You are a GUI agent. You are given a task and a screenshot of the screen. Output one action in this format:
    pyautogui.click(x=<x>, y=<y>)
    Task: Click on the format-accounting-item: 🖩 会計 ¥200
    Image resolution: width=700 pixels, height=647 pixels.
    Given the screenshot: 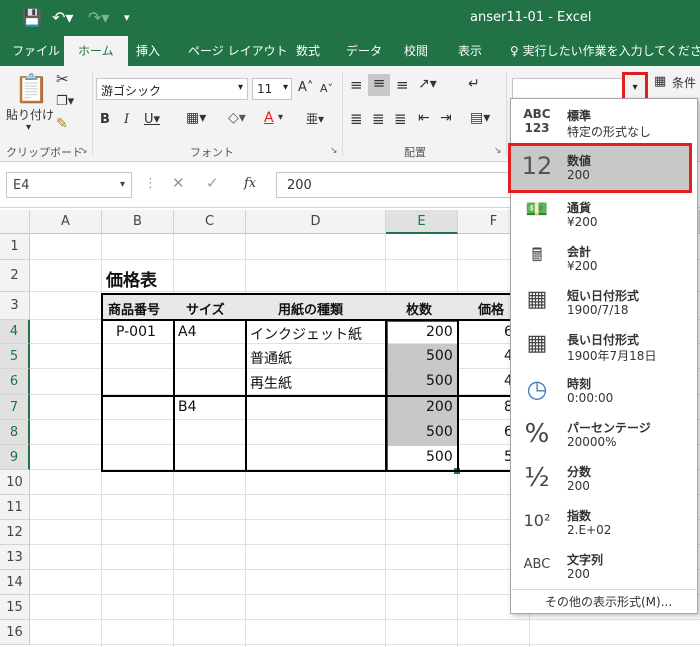 What is the action you would take?
    pyautogui.click(x=604, y=259)
    